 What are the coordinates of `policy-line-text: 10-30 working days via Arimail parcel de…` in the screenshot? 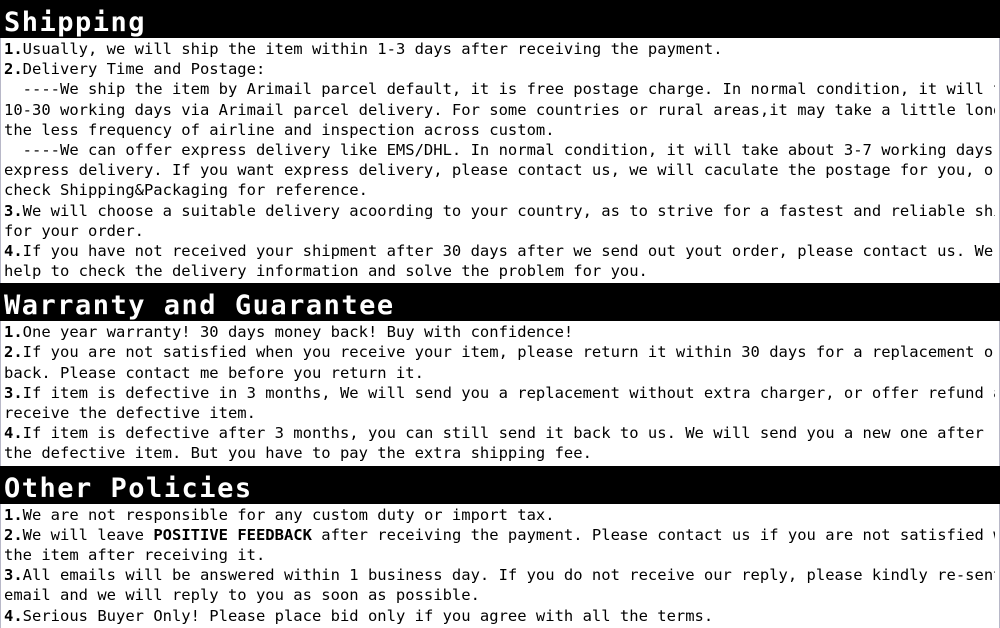 It's located at (499, 109).